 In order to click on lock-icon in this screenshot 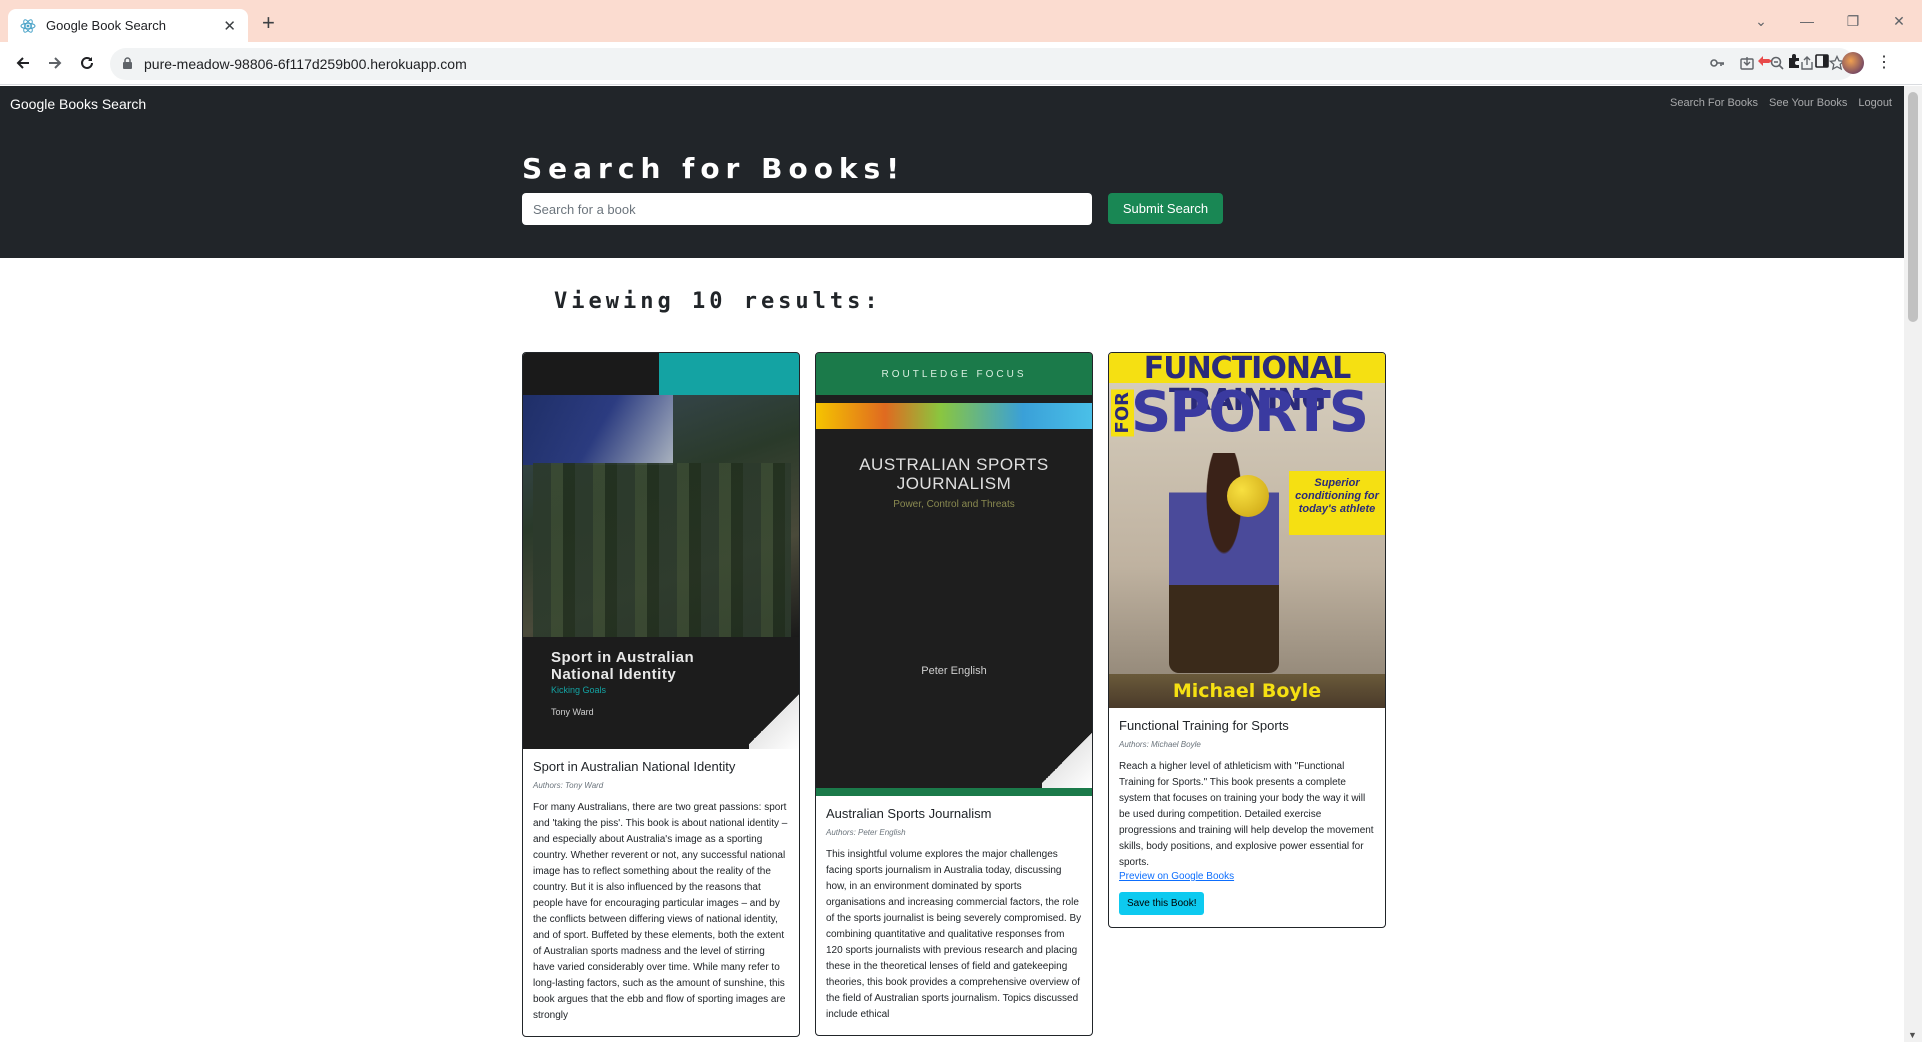, I will do `click(127, 66)`.